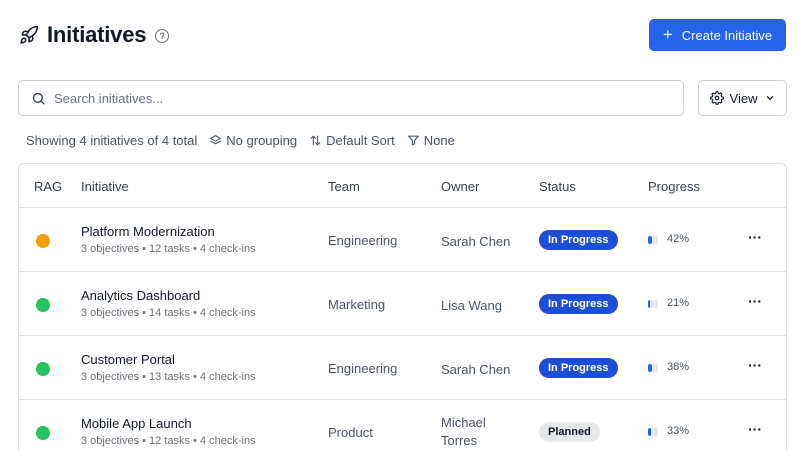 The image size is (800, 450). What do you see at coordinates (148, 231) in the screenshot?
I see `initiative-name: Platform Modernization` at bounding box center [148, 231].